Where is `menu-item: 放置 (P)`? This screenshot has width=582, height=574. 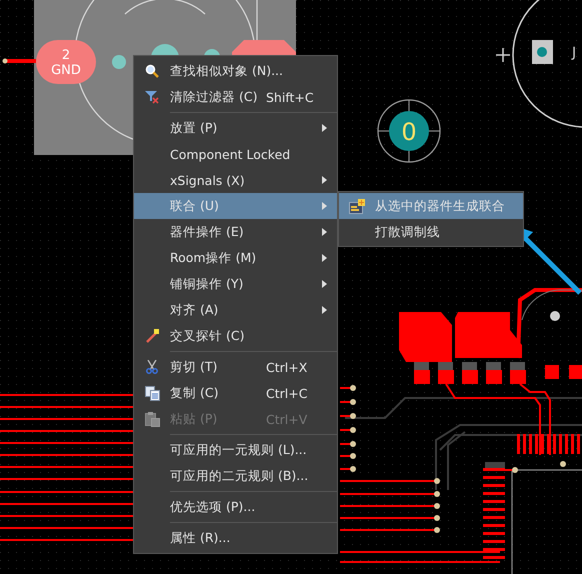 menu-item: 放置 (P) is located at coordinates (235, 128).